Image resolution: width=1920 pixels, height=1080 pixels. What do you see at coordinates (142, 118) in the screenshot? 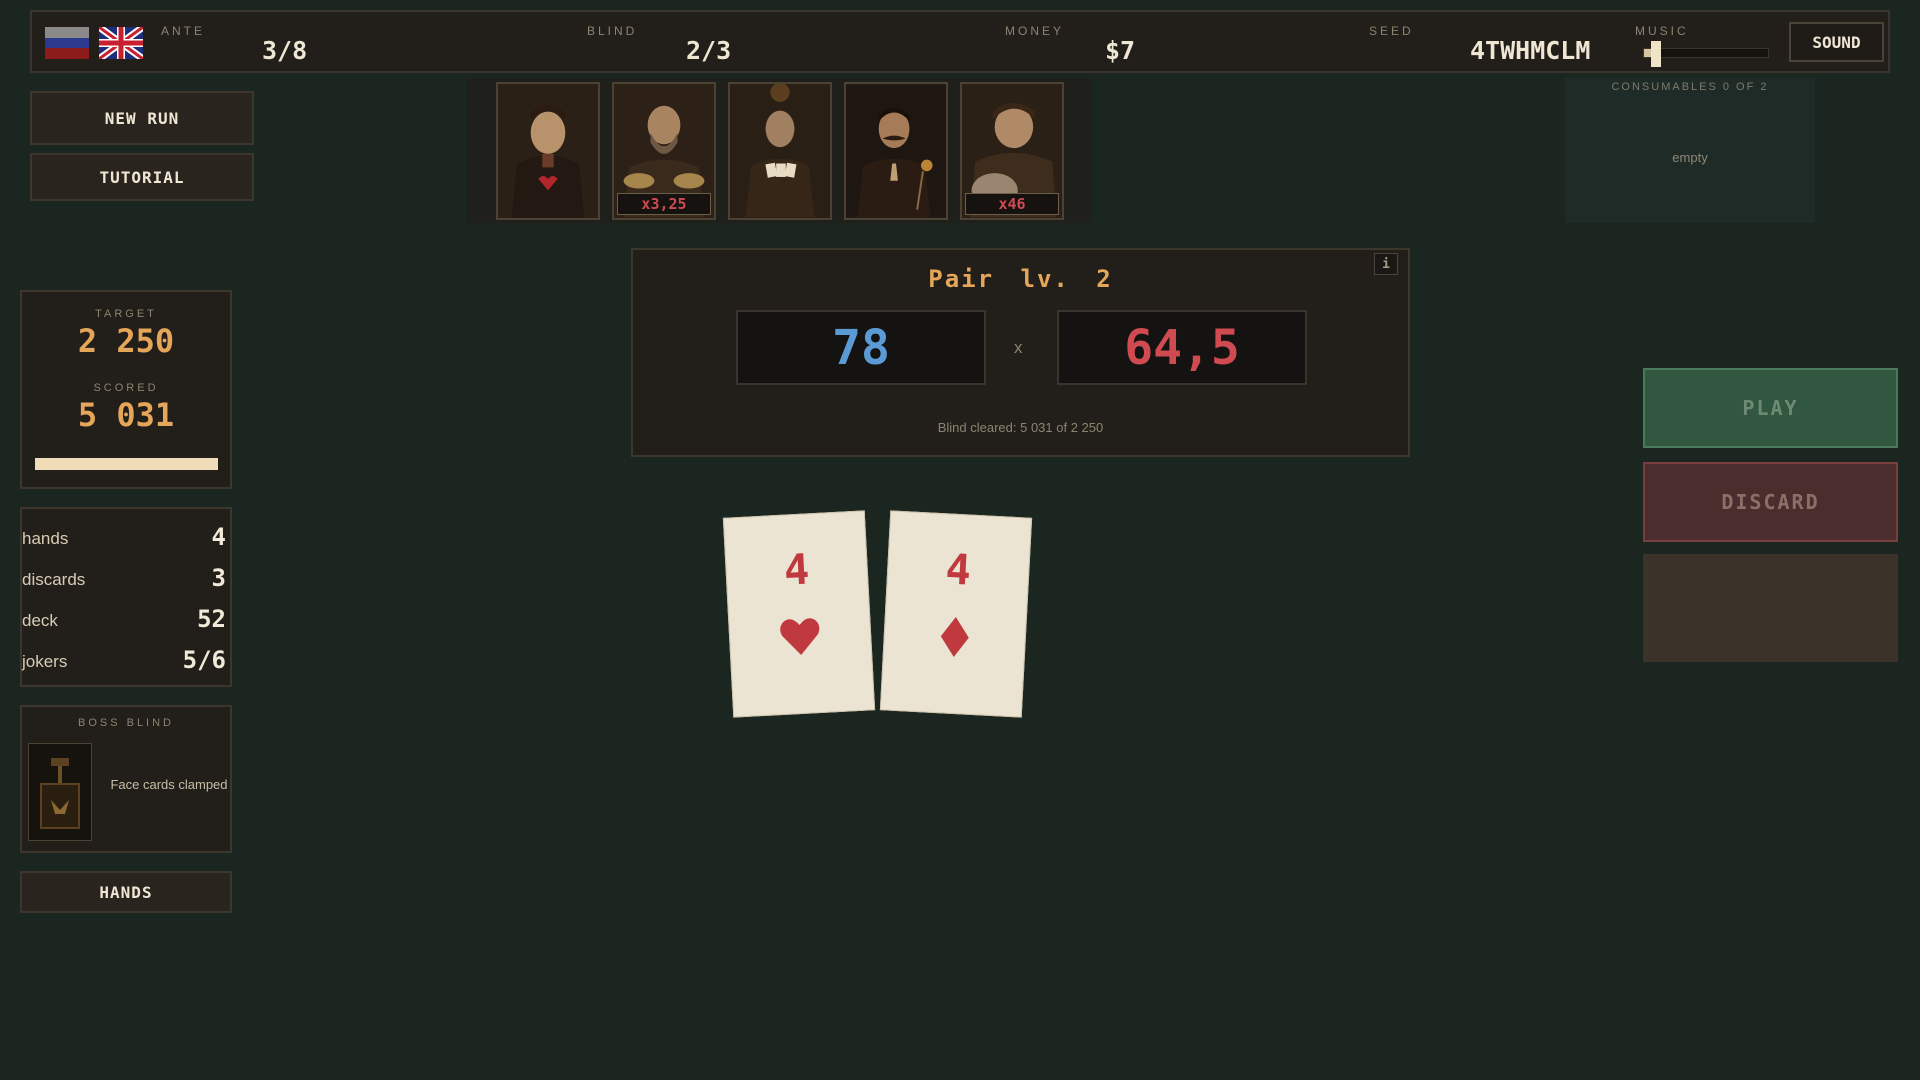
I see `new-run-button: NEW RUN` at bounding box center [142, 118].